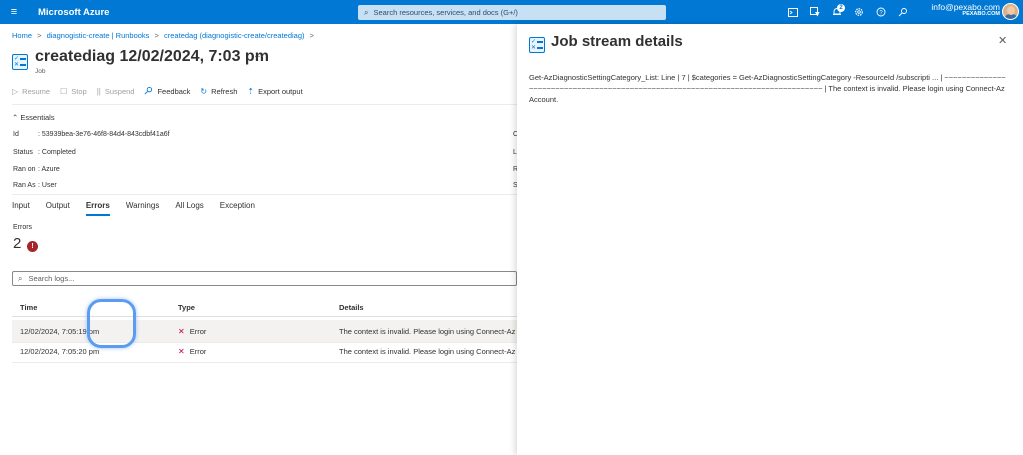 This screenshot has width=1023, height=455. I want to click on avatar, so click(1010, 11).